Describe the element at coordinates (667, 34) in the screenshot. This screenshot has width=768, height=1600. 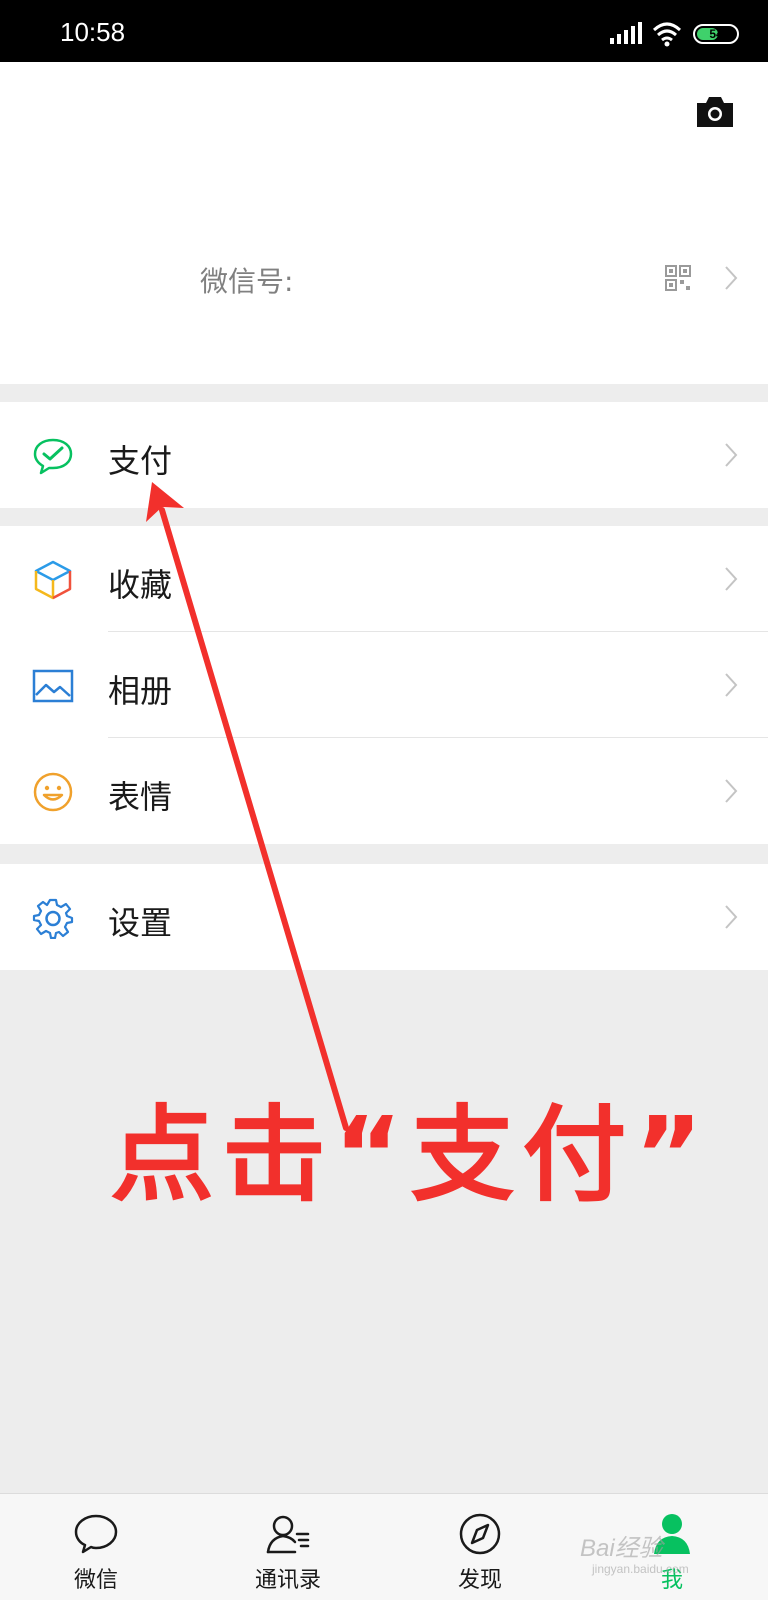
I see `wifi-icon` at that location.